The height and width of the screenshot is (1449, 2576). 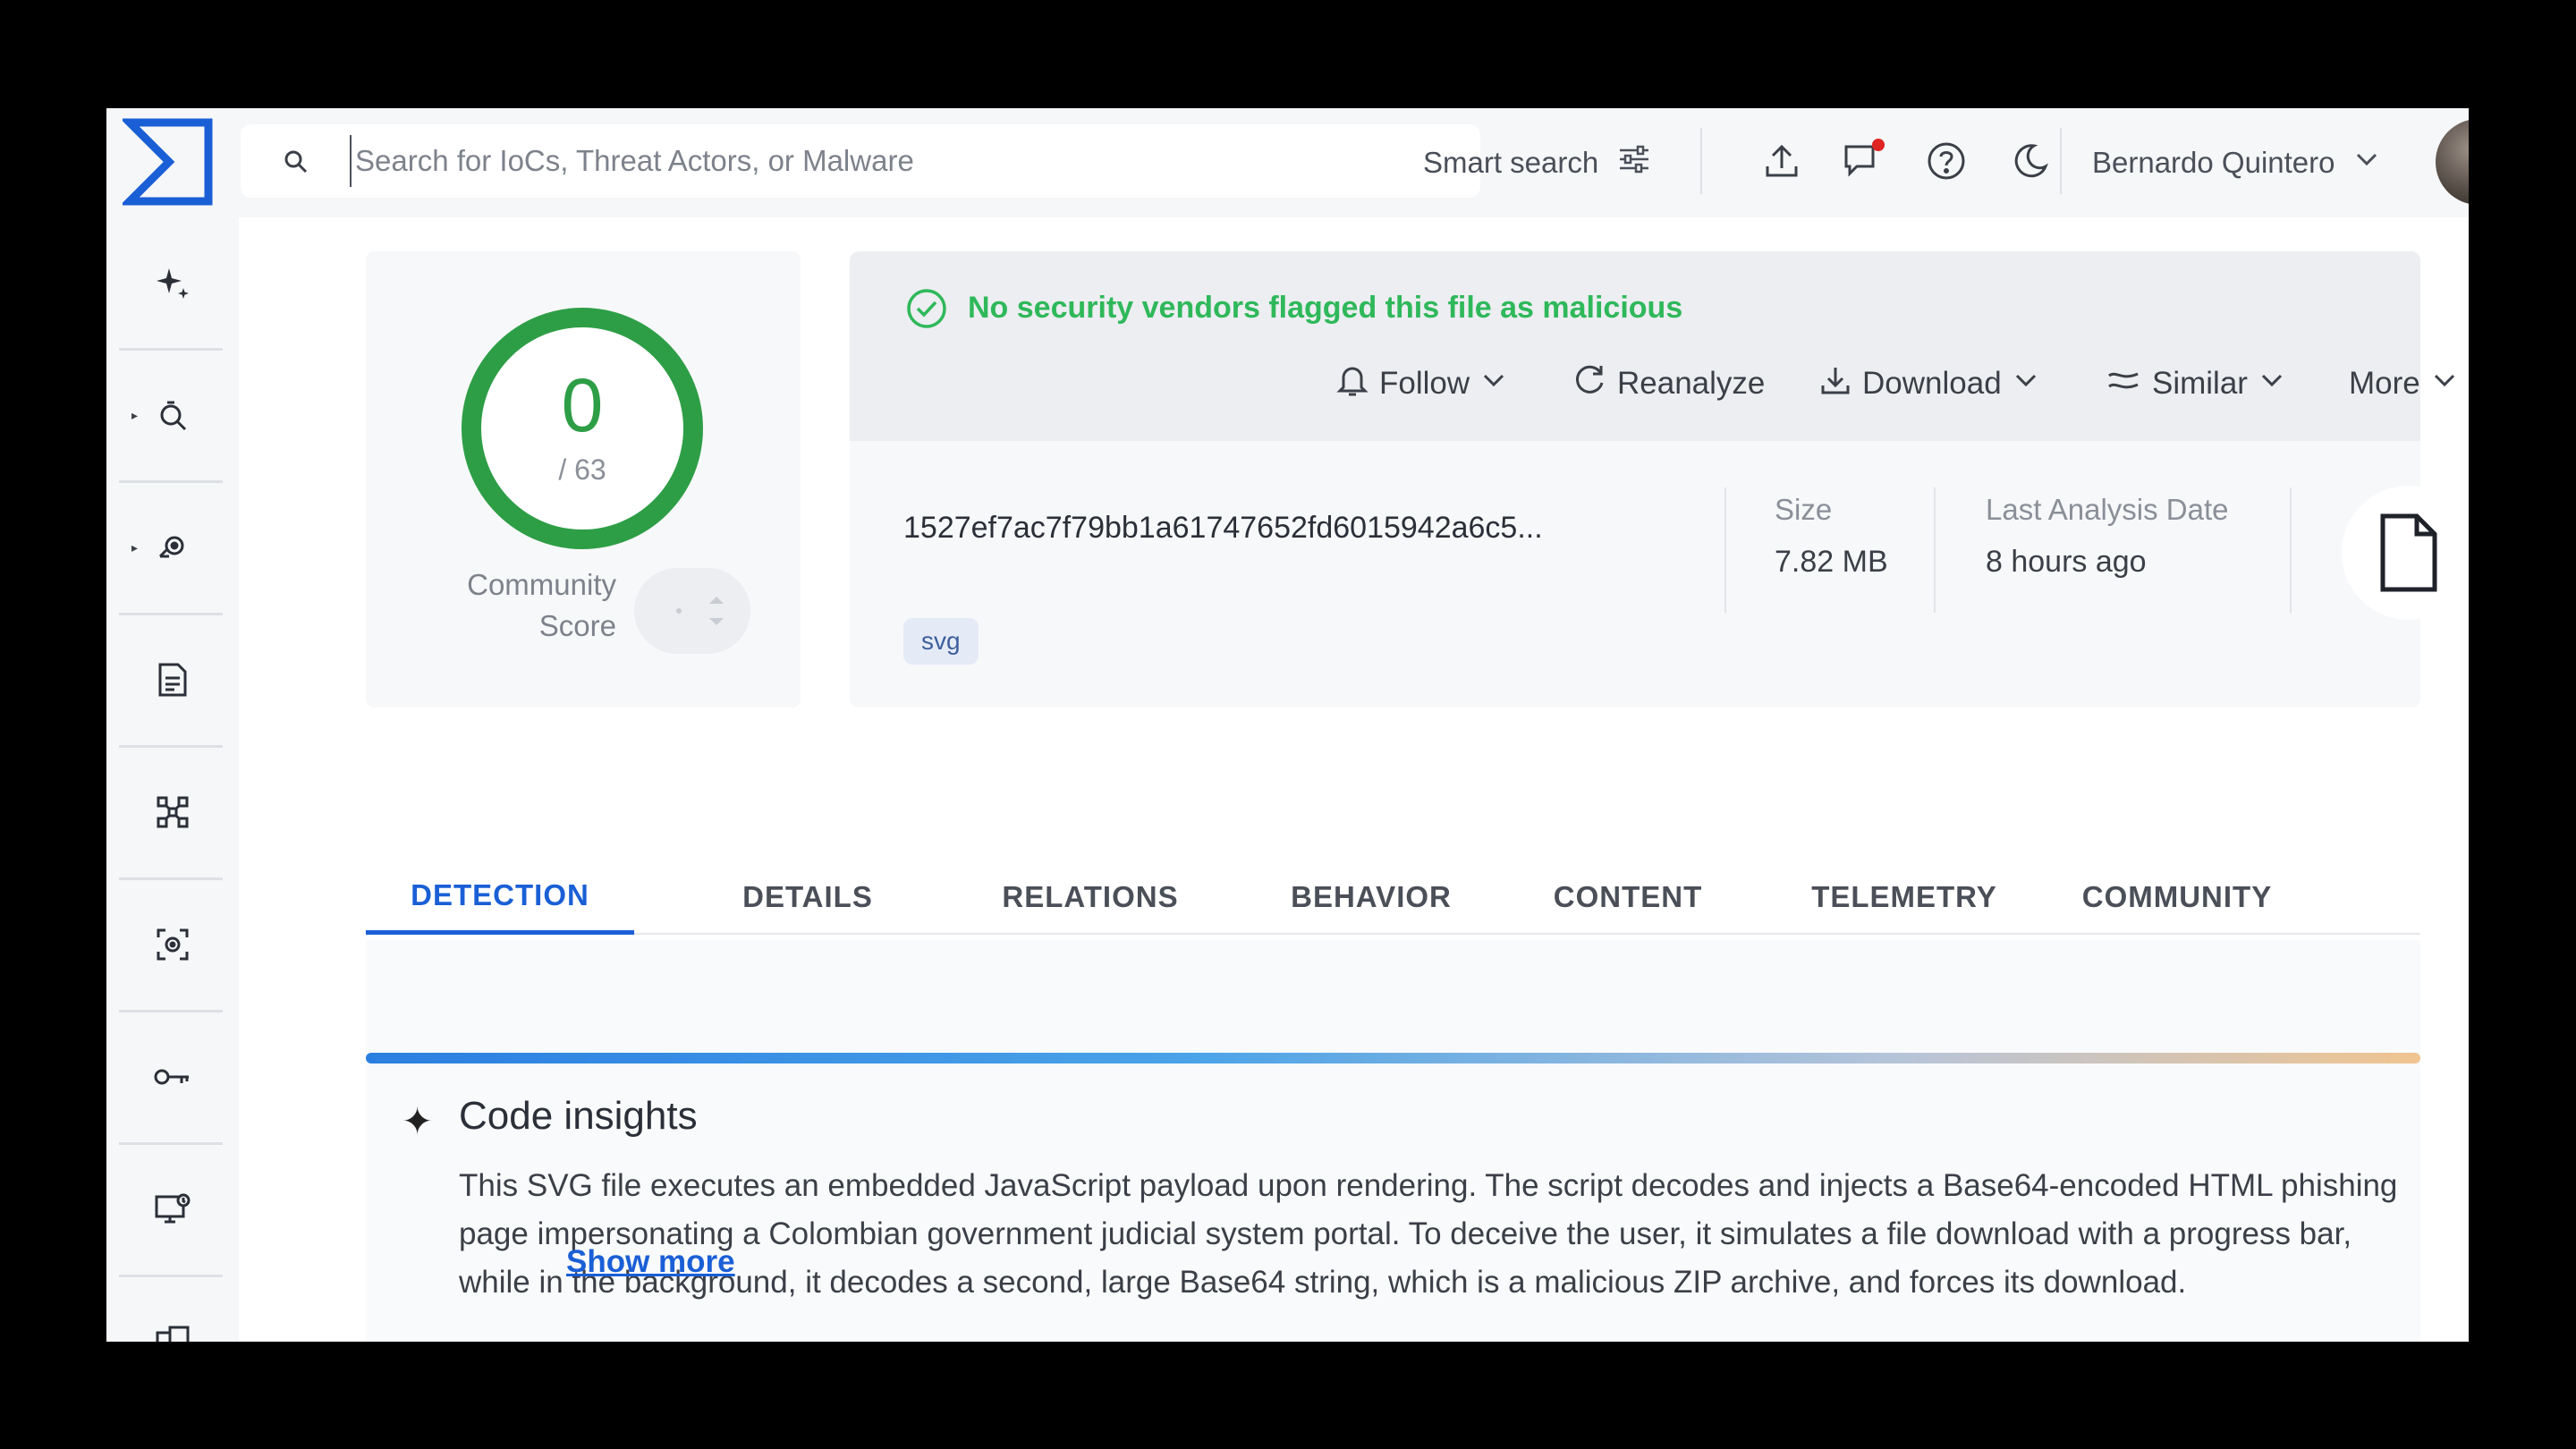 What do you see at coordinates (2177, 897) in the screenshot?
I see `tab-community: COMMUNITY` at bounding box center [2177, 897].